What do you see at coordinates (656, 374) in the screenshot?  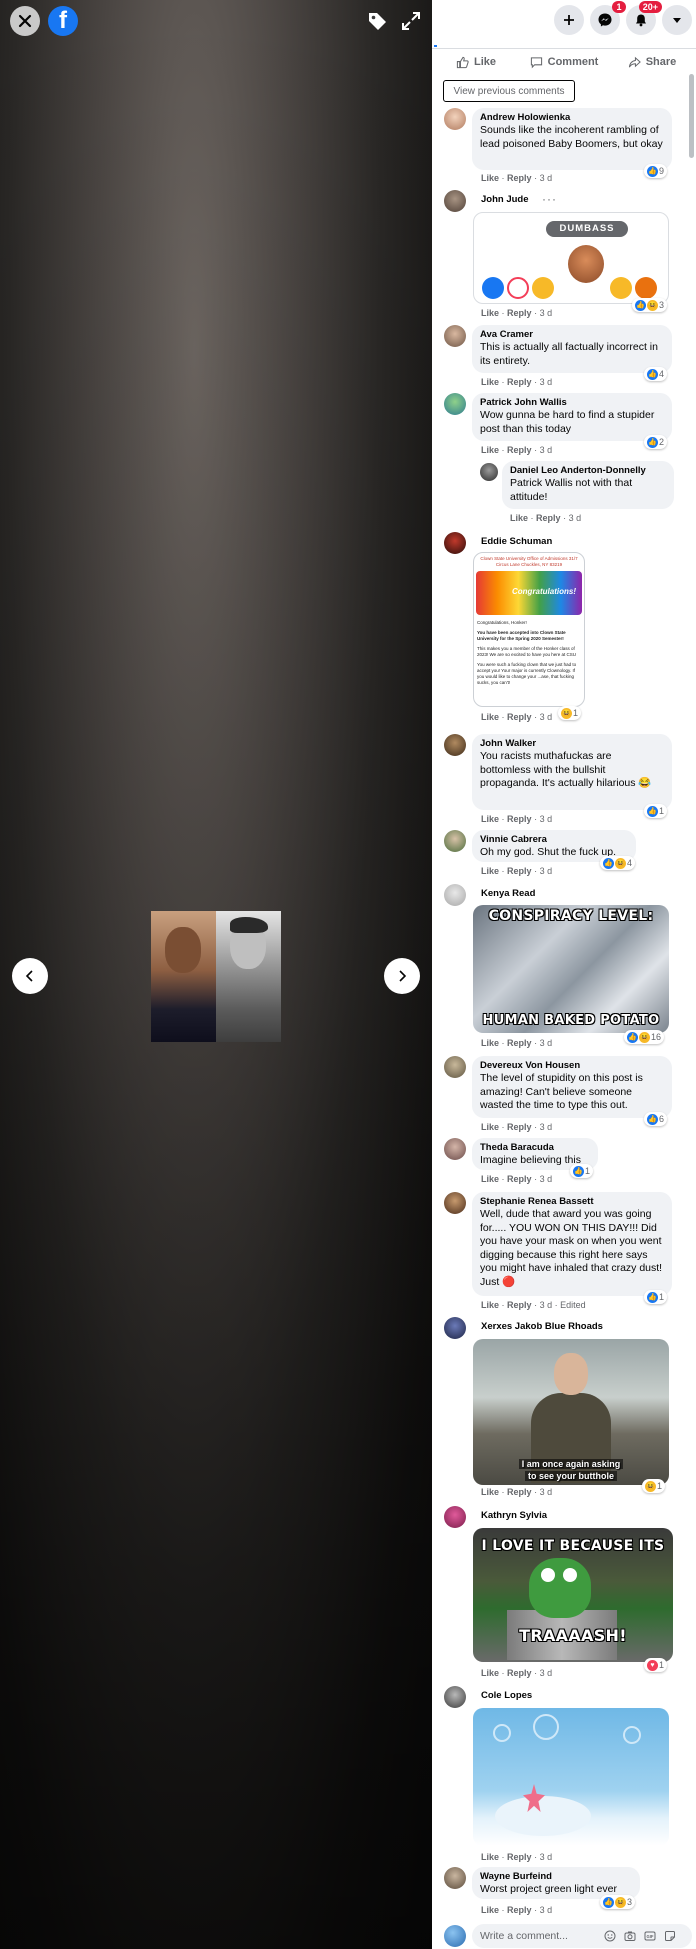 I see `reaction-count: 👍 4` at bounding box center [656, 374].